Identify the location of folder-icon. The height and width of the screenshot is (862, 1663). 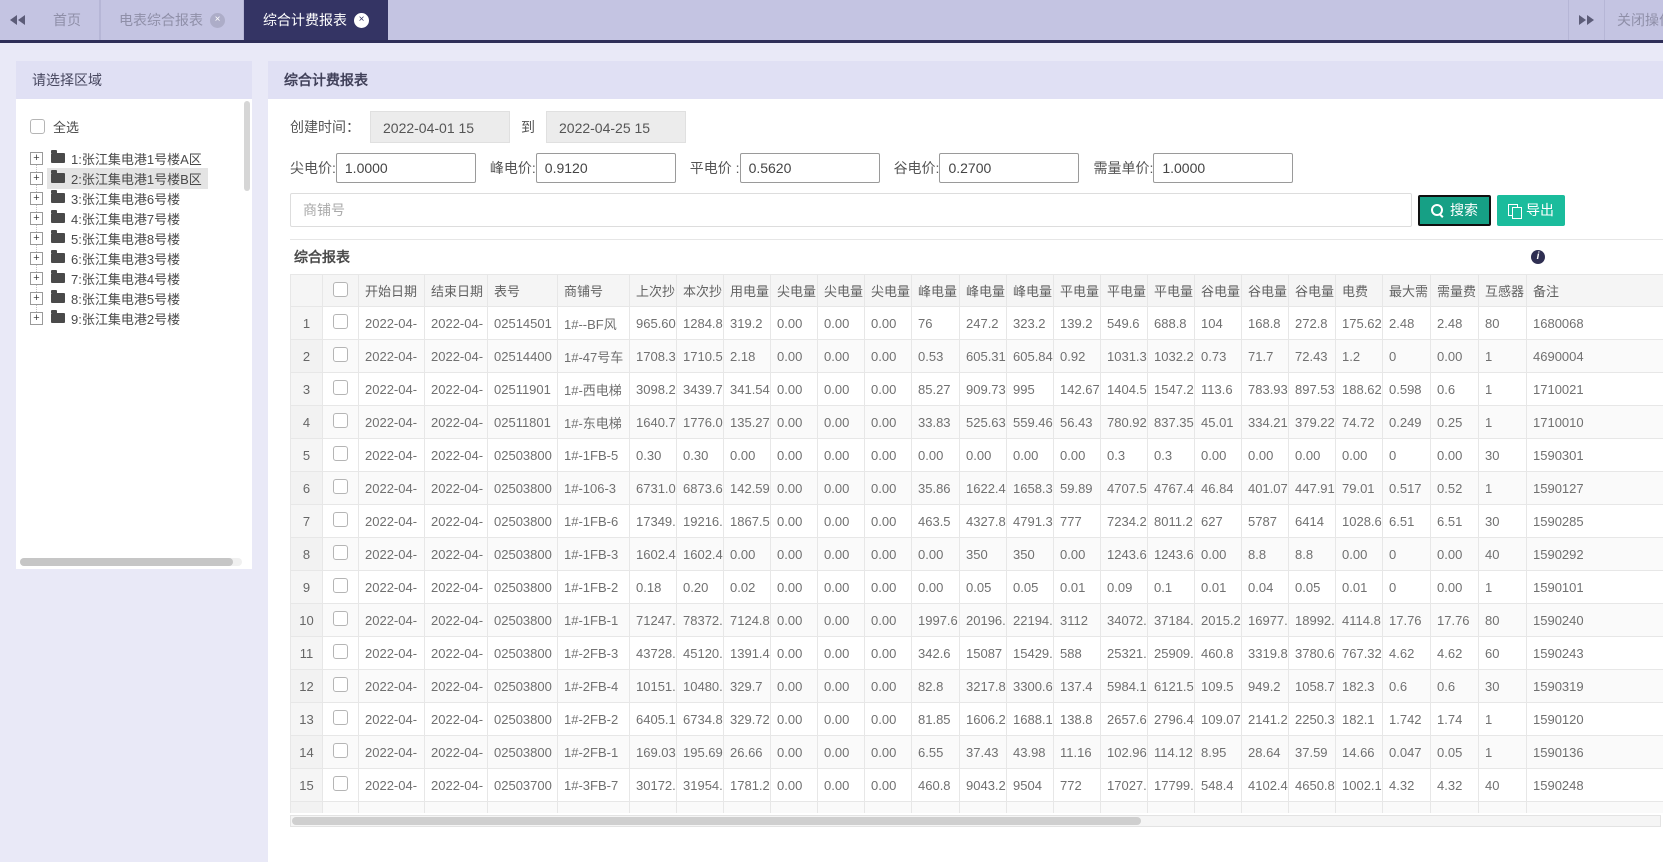
(58, 236).